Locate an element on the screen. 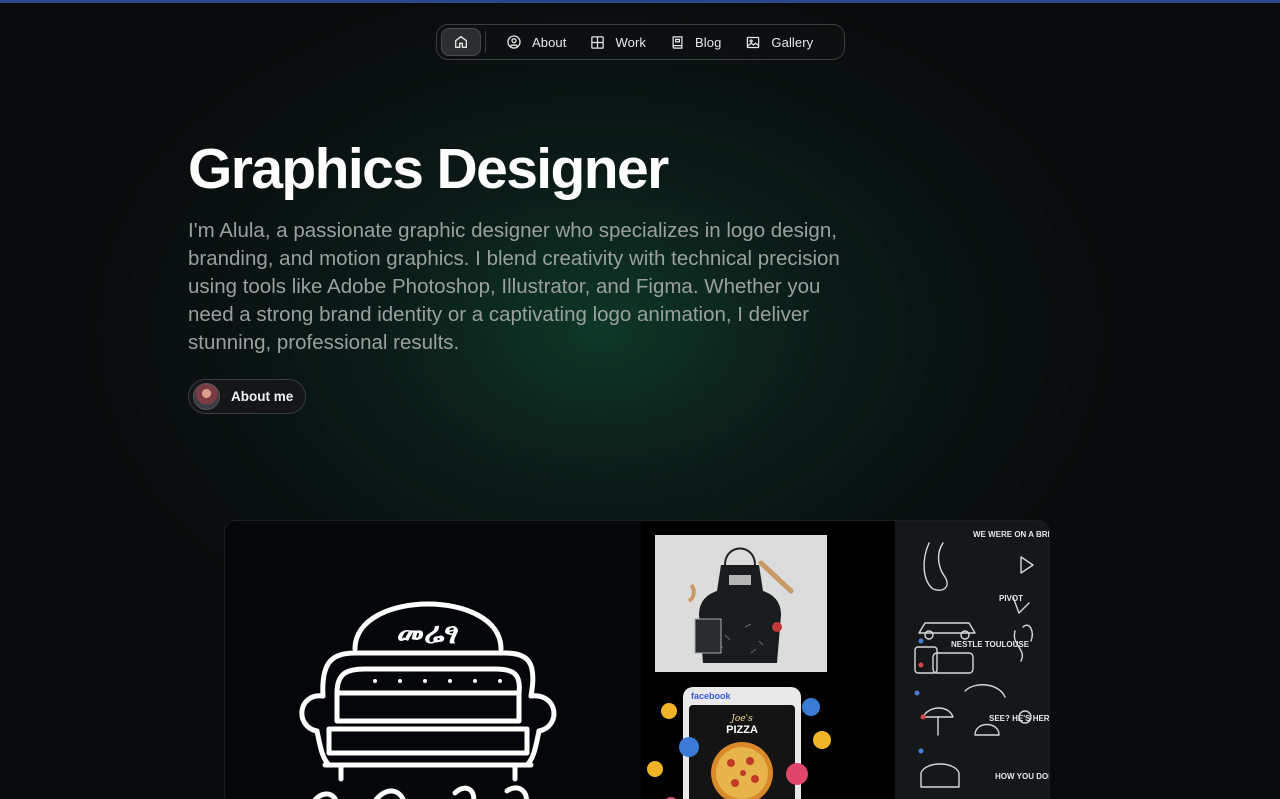 The image size is (1280, 799). logo-text: መሬፃ is located at coordinates (428, 633).